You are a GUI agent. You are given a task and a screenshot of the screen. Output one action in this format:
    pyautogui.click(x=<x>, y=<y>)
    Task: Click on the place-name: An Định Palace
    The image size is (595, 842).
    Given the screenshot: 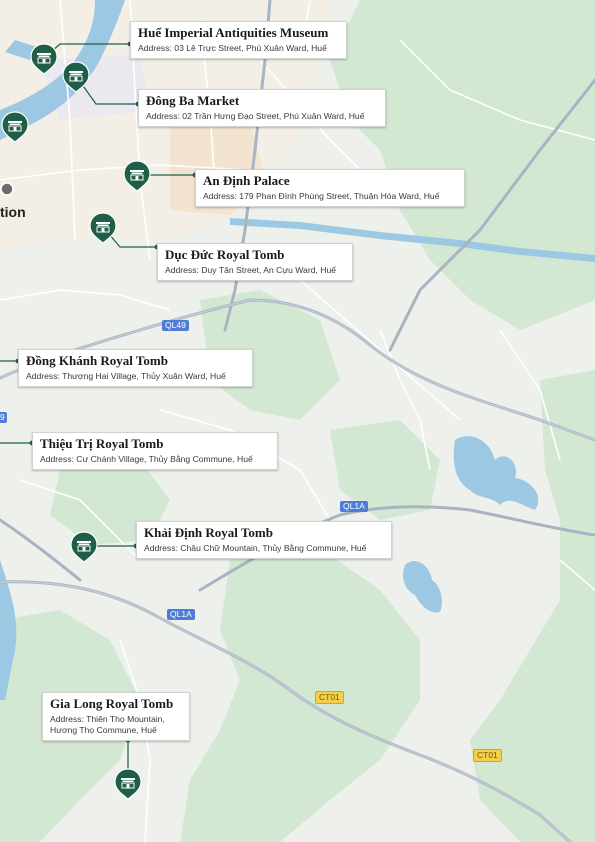 What is the action you would take?
    pyautogui.click(x=246, y=180)
    